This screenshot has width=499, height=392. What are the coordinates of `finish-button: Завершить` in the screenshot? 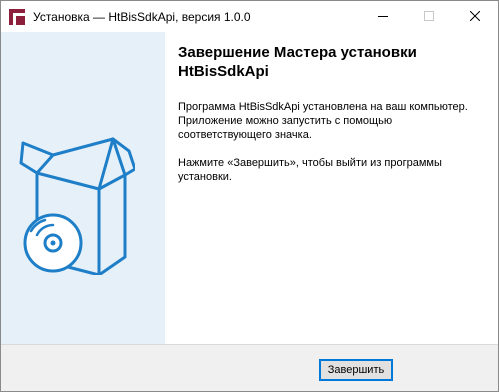 It's located at (356, 370).